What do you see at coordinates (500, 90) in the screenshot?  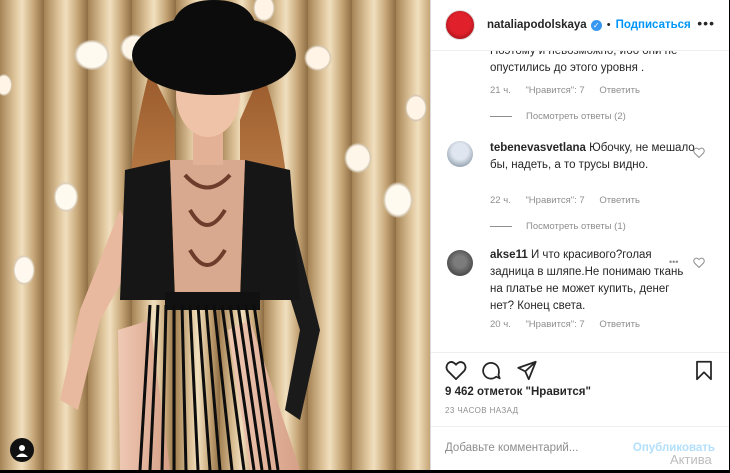 I see `comment-time: 21 ч.` at bounding box center [500, 90].